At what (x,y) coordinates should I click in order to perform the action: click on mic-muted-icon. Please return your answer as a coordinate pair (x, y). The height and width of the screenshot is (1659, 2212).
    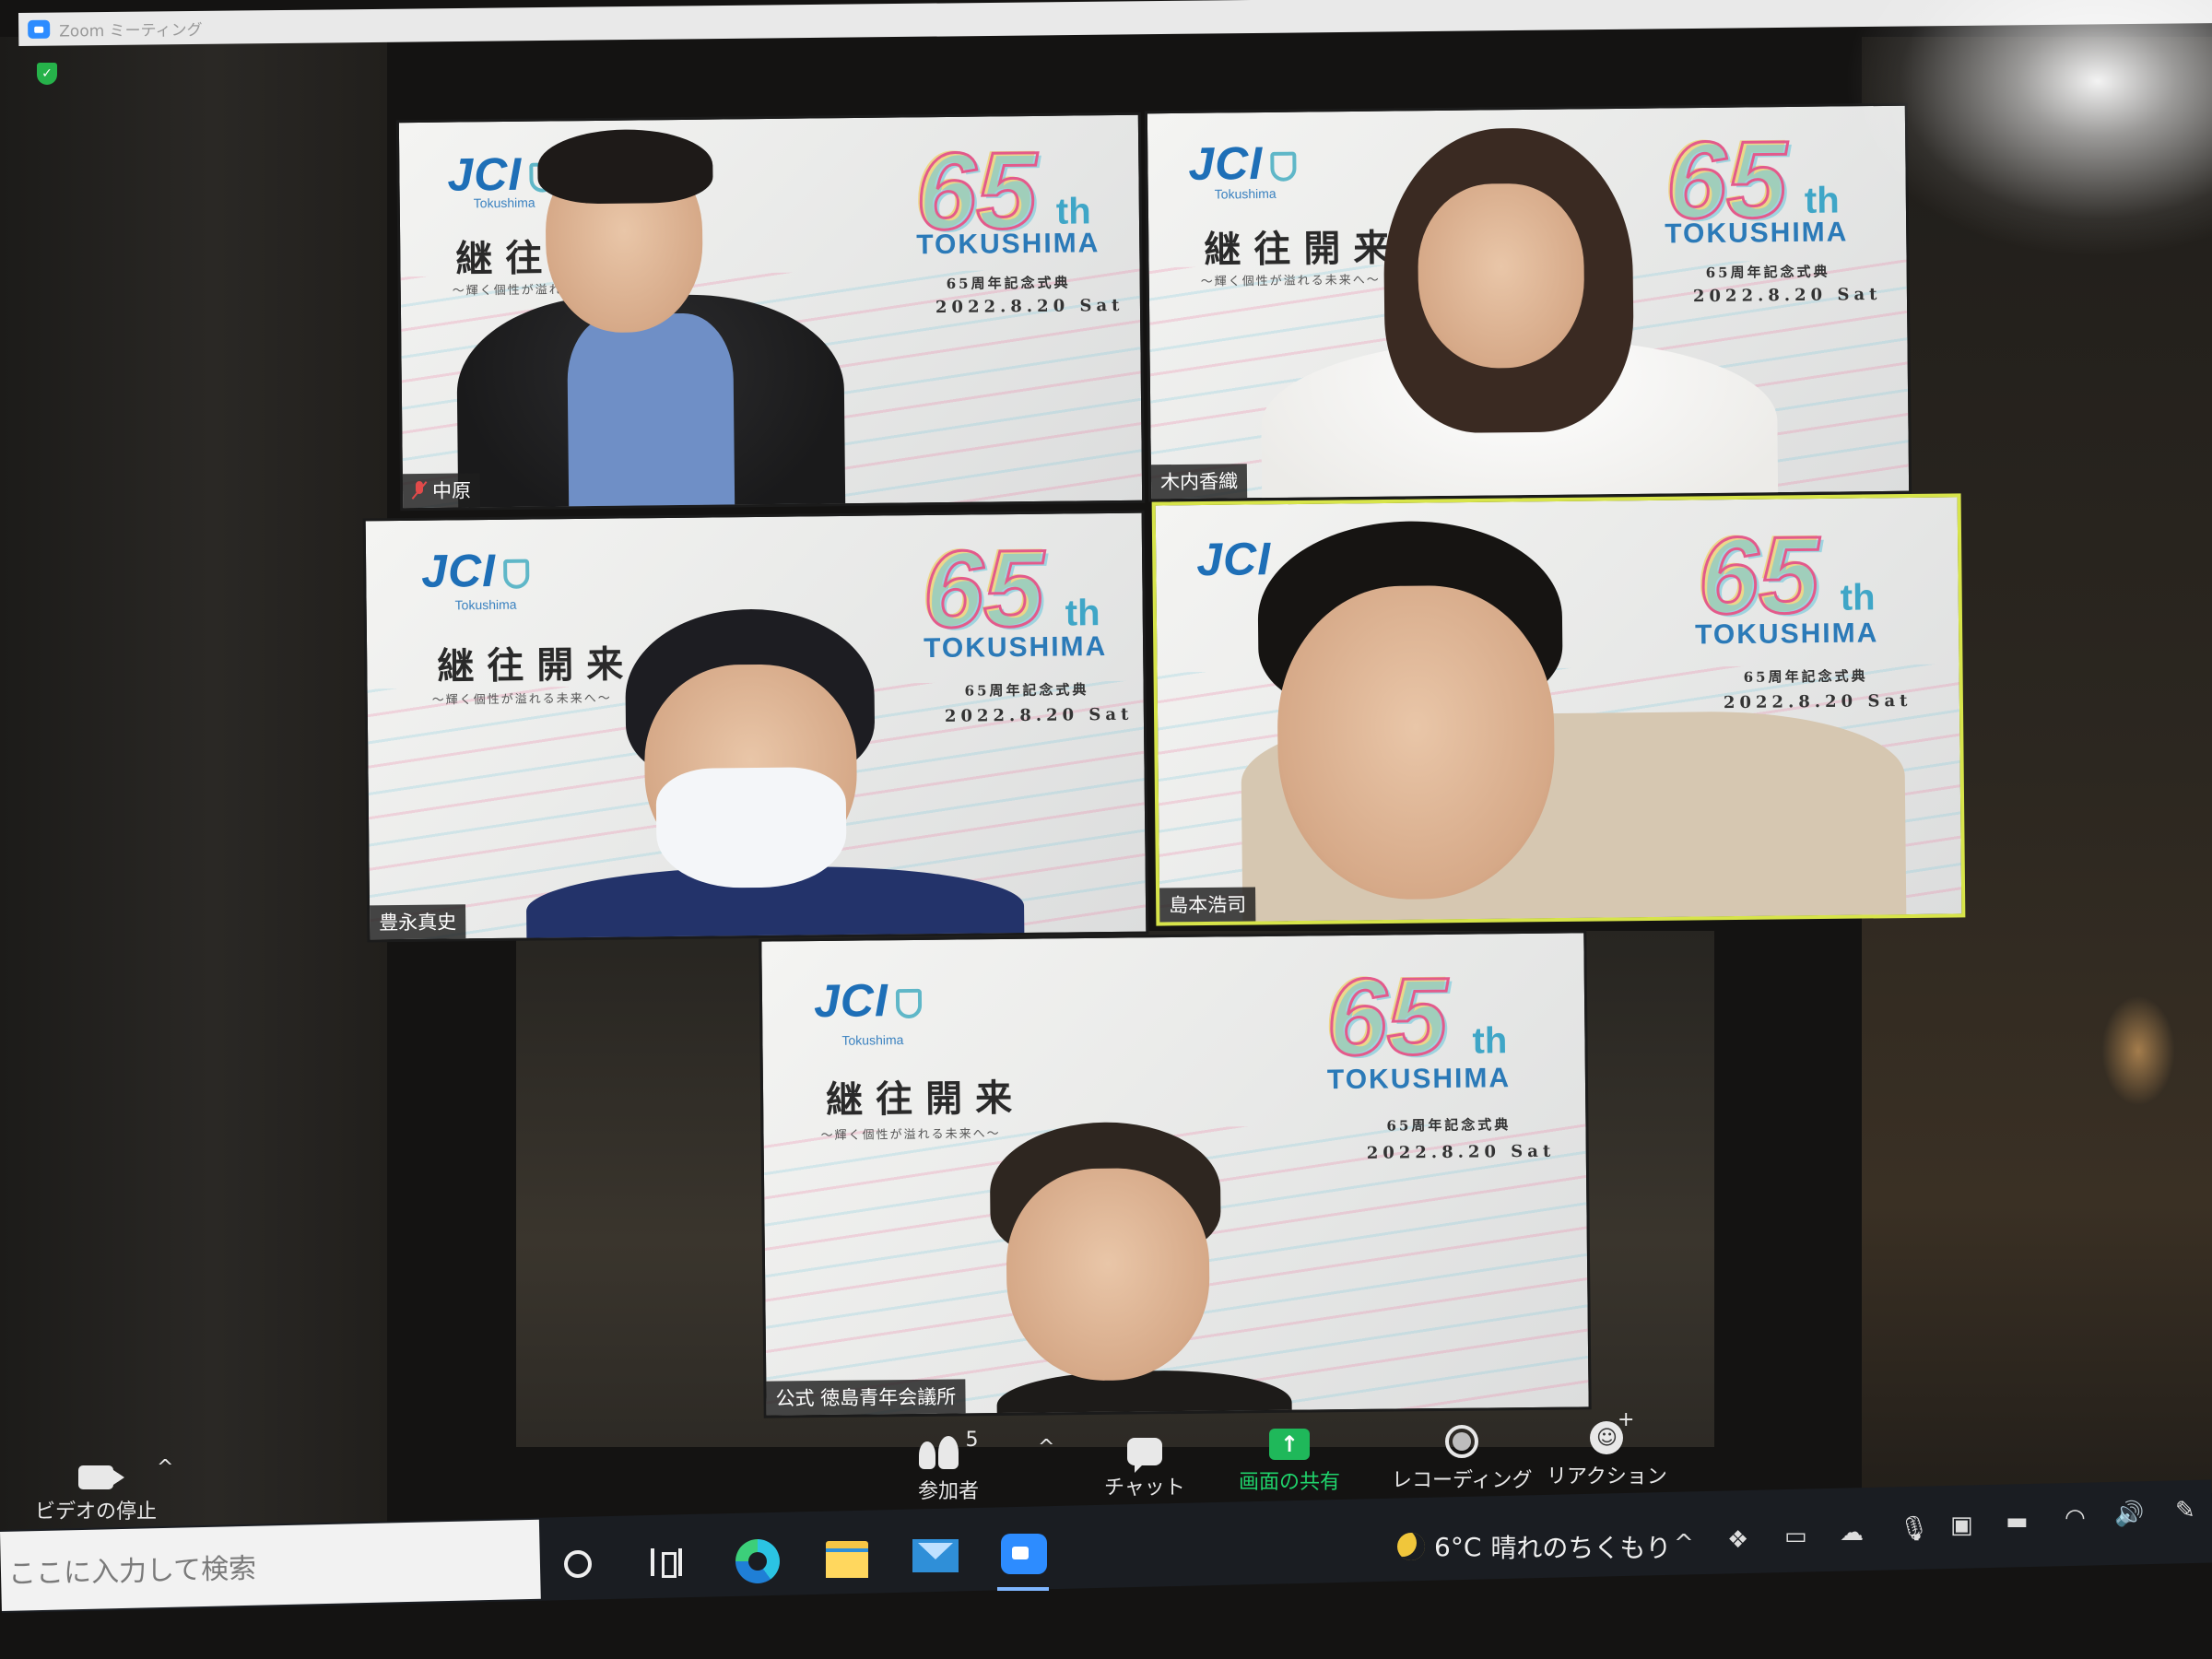
    Looking at the image, I should click on (419, 490).